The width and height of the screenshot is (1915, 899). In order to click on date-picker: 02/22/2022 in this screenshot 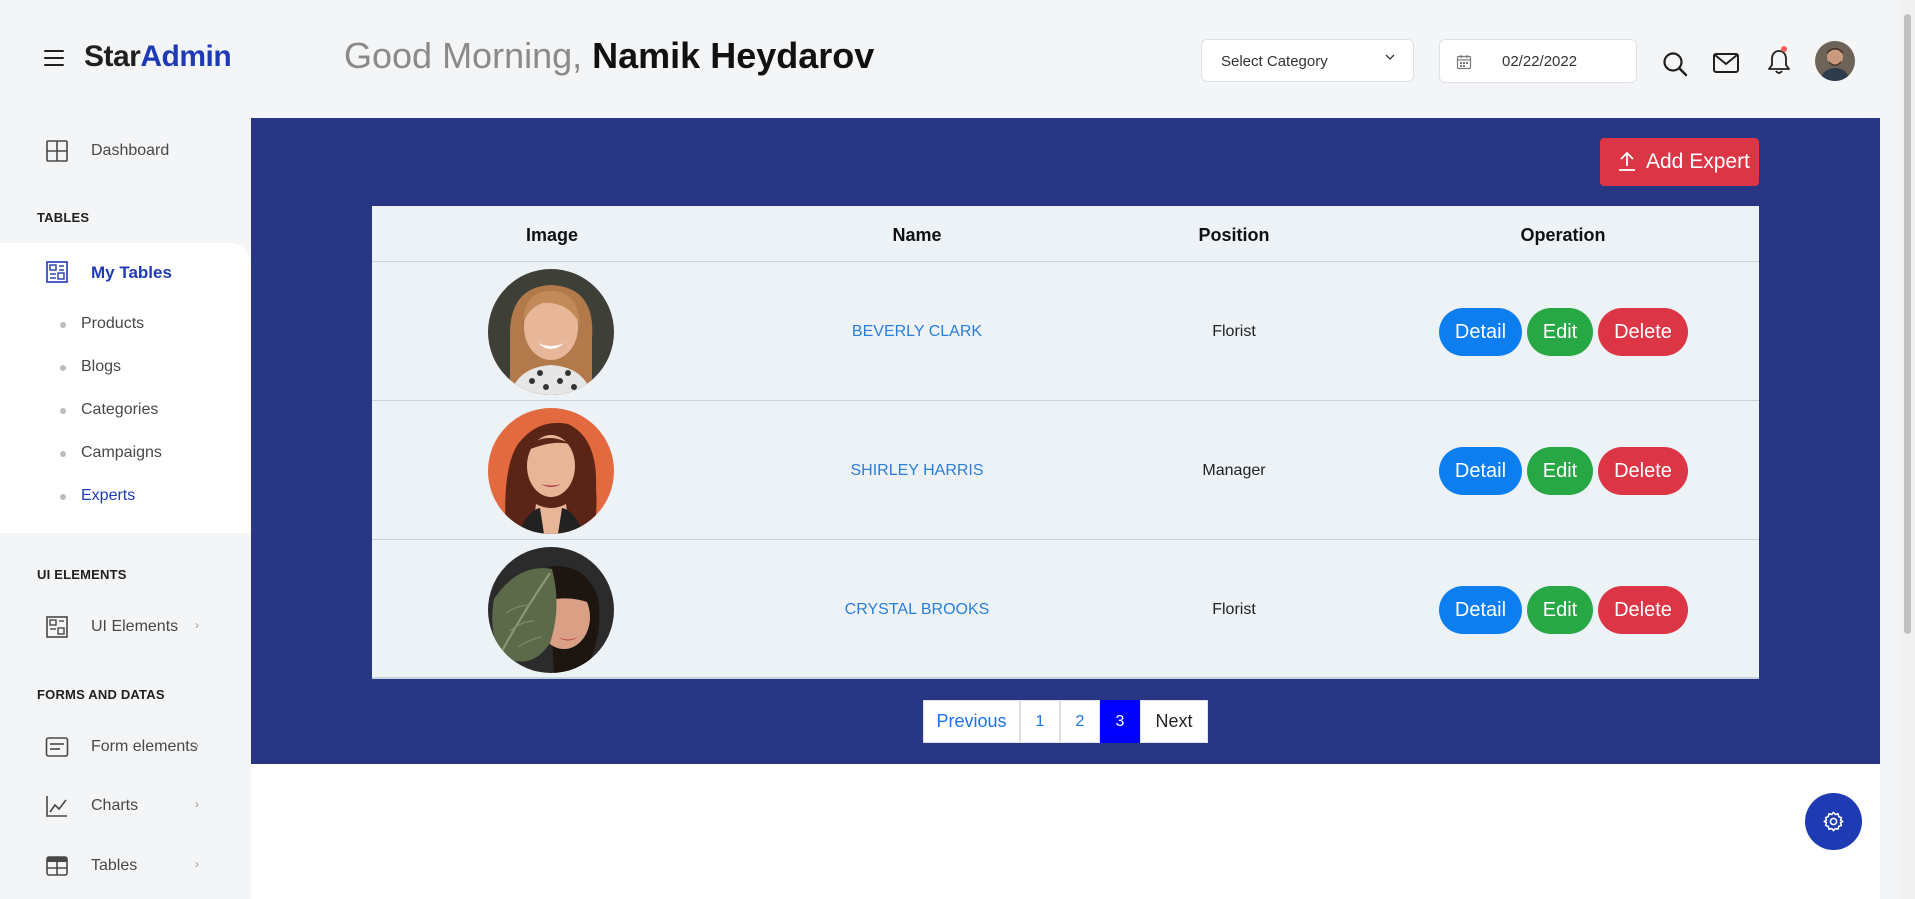, I will do `click(1538, 61)`.